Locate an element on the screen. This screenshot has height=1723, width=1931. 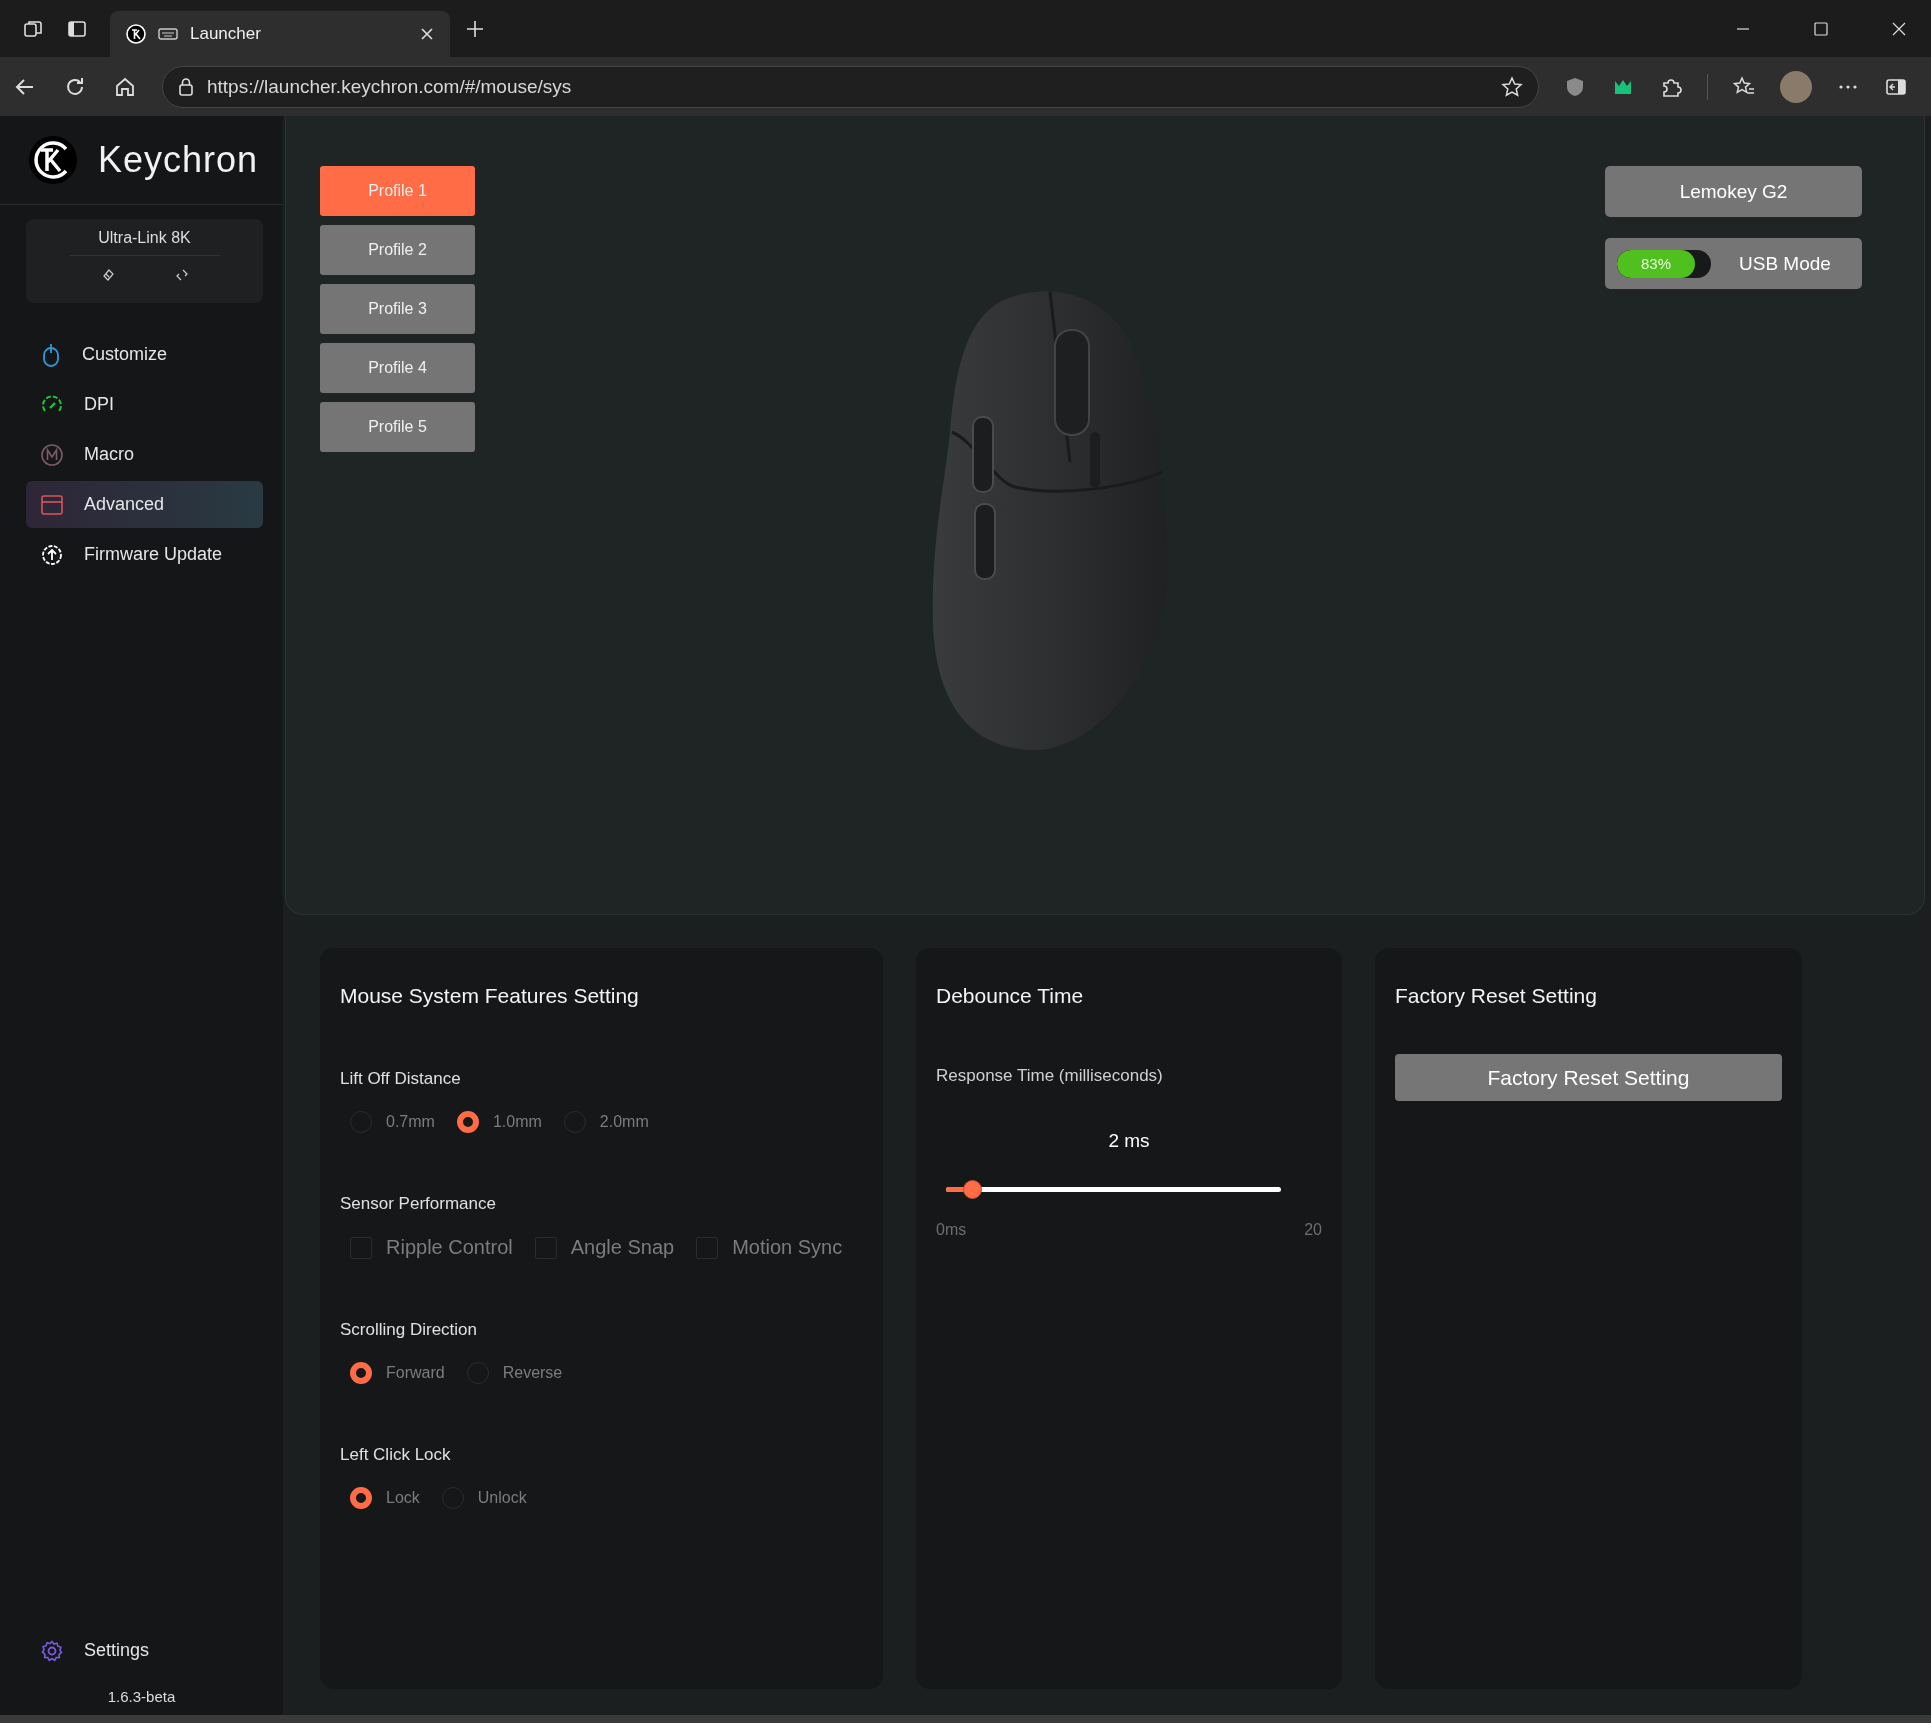
radio-option: 0.7mm is located at coordinates (392, 1122).